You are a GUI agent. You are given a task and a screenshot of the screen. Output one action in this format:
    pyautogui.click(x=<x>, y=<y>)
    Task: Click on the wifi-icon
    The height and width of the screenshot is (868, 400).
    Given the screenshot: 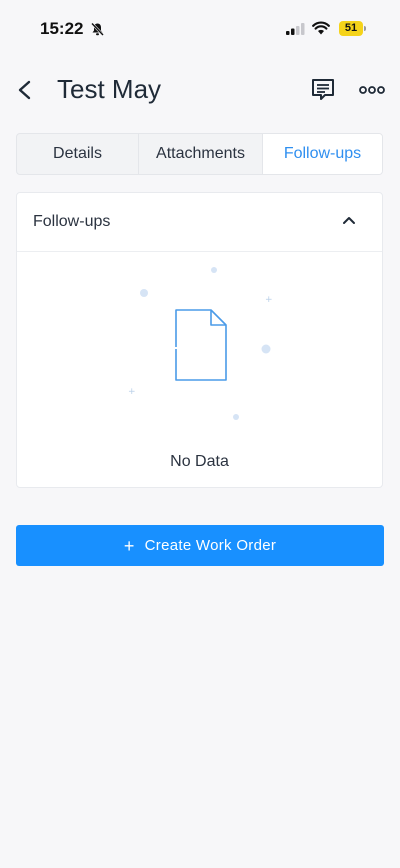 What is the action you would take?
    pyautogui.click(x=321, y=28)
    